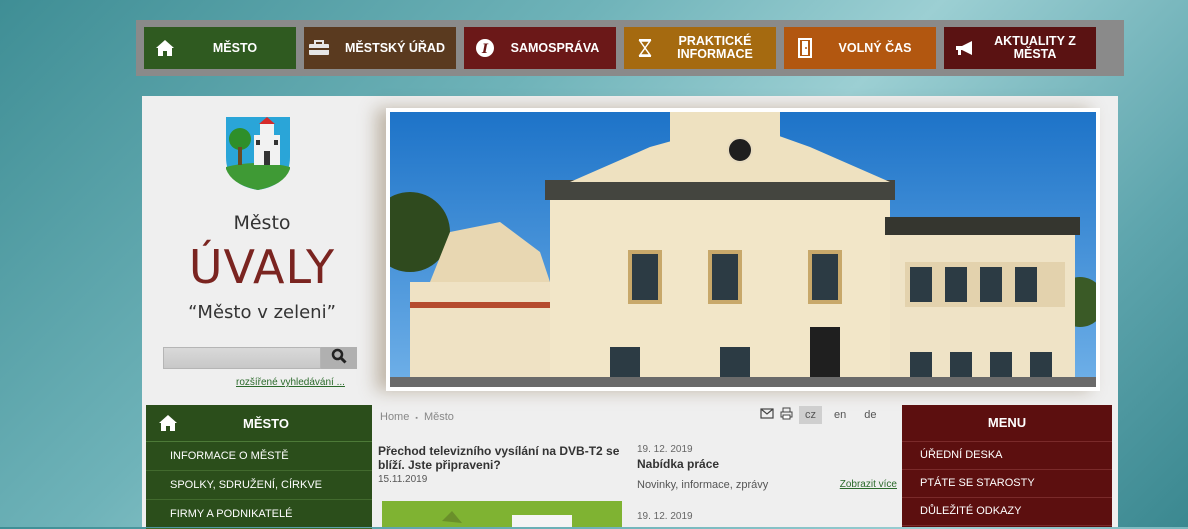 The width and height of the screenshot is (1188, 529). Describe the element at coordinates (394, 417) in the screenshot. I see `breadcrumb-home: Home` at that location.